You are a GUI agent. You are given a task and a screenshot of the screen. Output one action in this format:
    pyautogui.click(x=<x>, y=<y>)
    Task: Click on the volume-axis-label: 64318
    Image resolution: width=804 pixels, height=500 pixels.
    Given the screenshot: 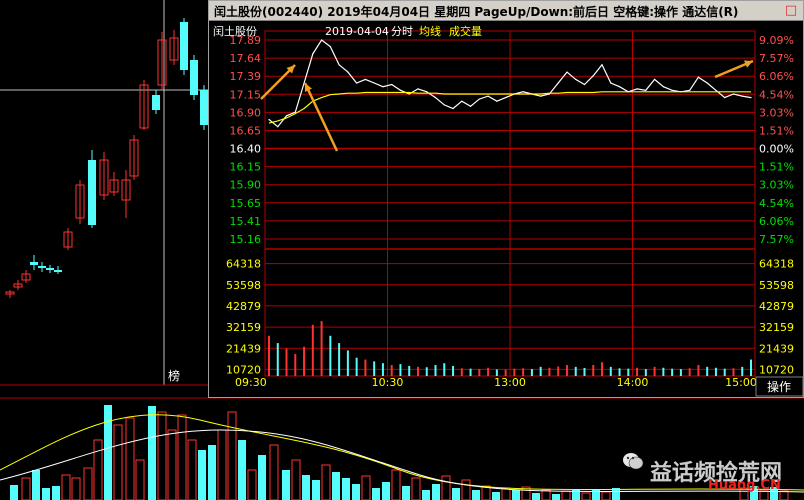 What is the action you would take?
    pyautogui.click(x=243, y=264)
    